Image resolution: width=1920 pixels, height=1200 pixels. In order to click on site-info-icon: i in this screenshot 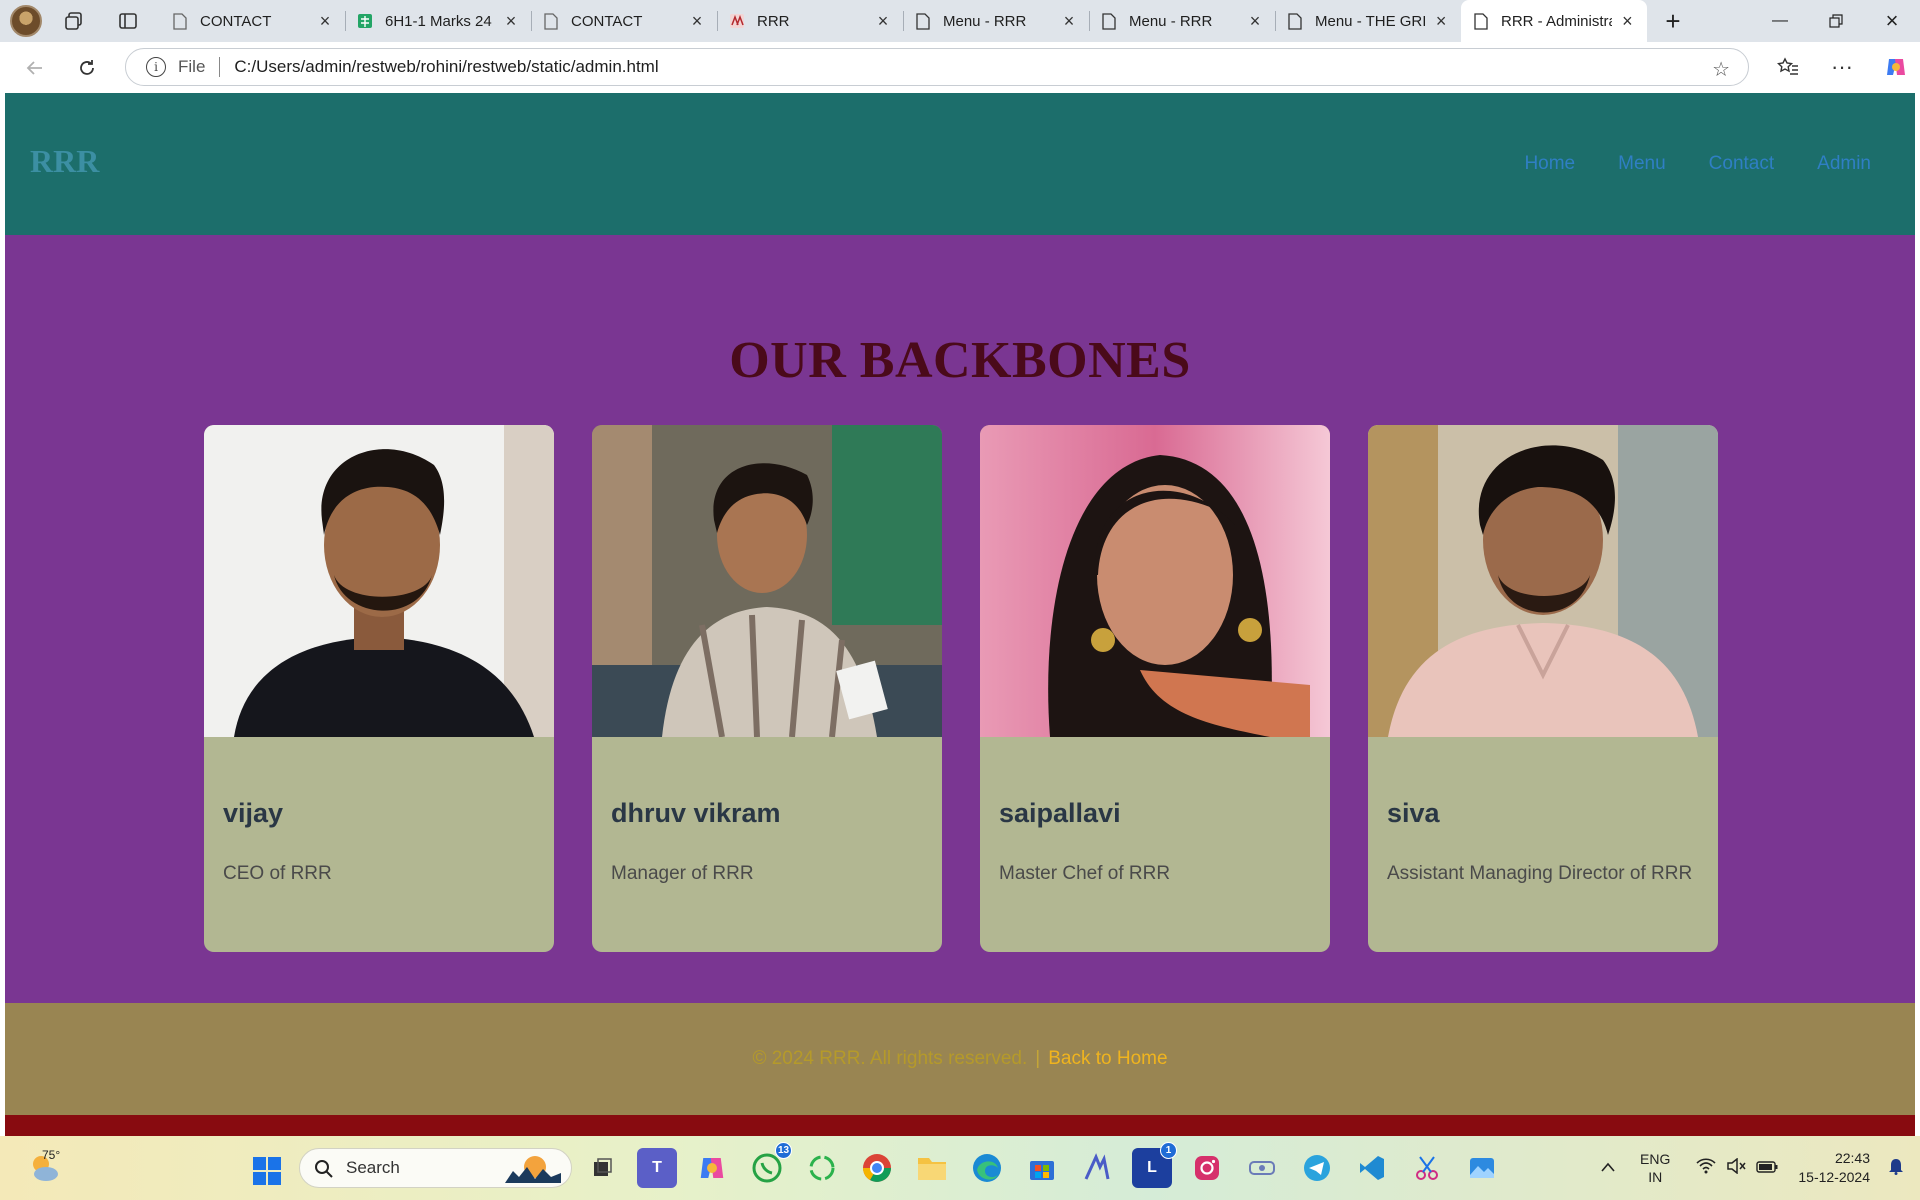, I will do `click(156, 67)`.